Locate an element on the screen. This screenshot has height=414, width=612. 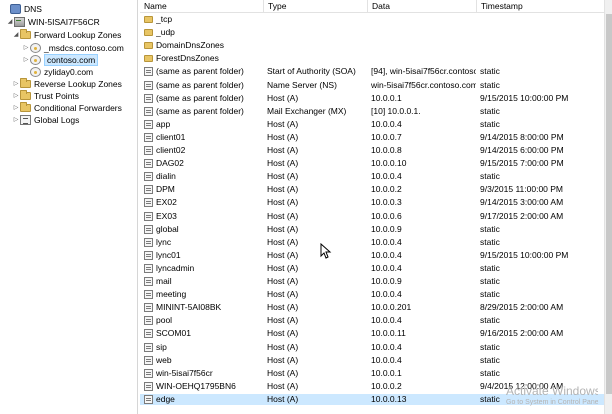
record-data: 10.0.0.201 is located at coordinates (391, 307).